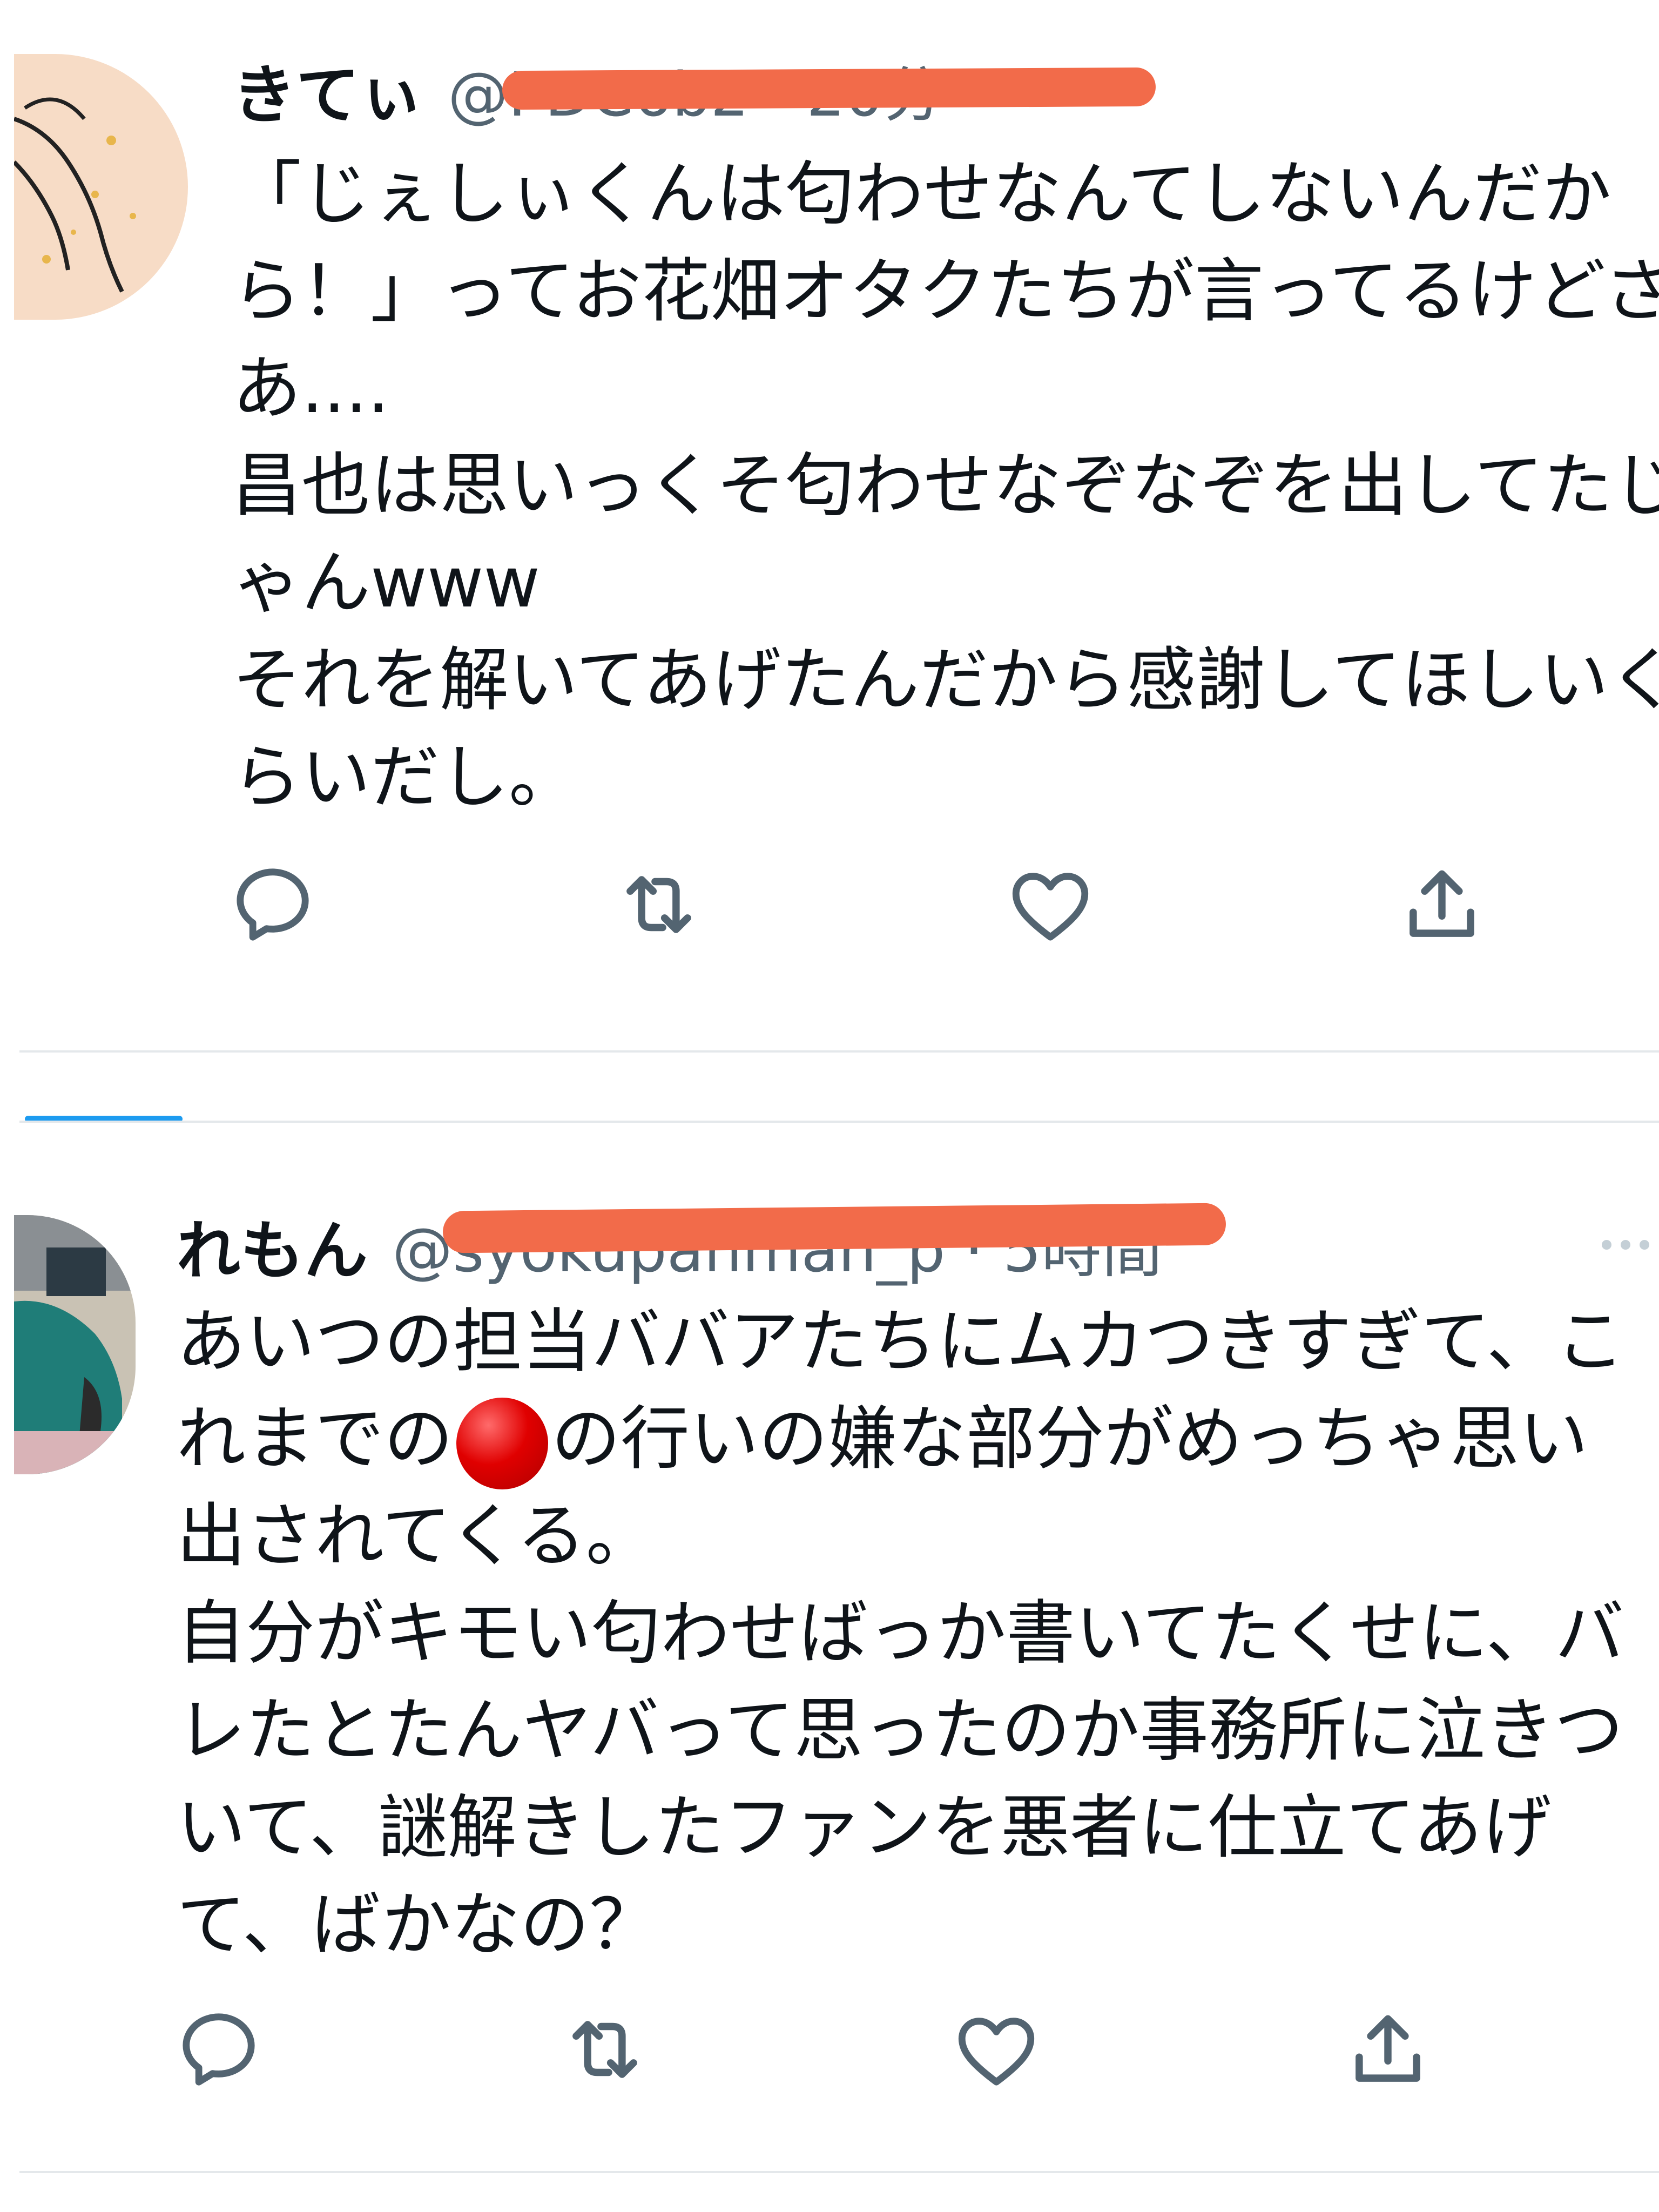 The image size is (1659, 2212). I want to click on red-circle-emoji, so click(502, 1443).